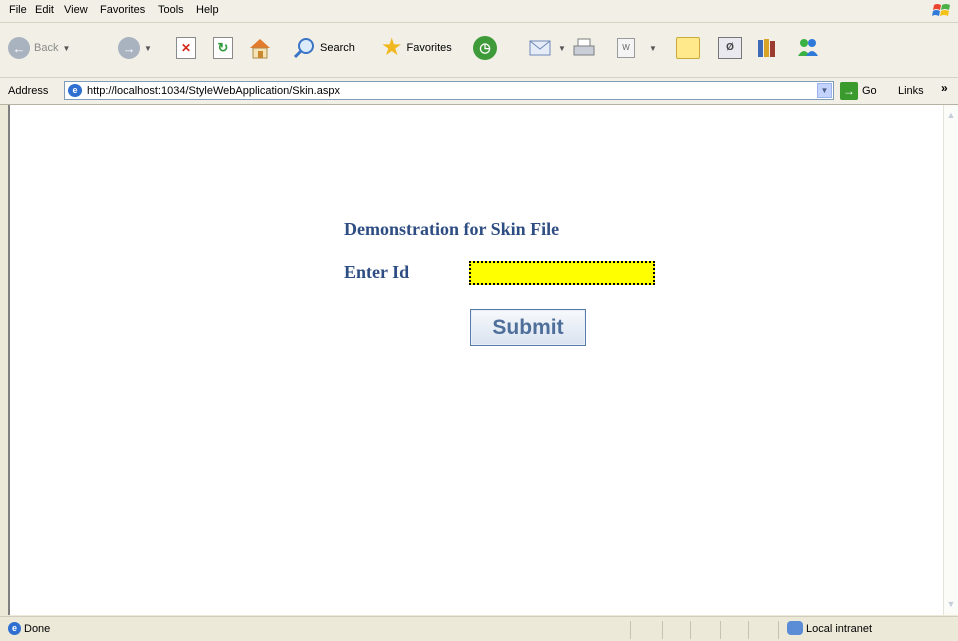 This screenshot has height=641, width=958. I want to click on messenger-icon, so click(808, 47).